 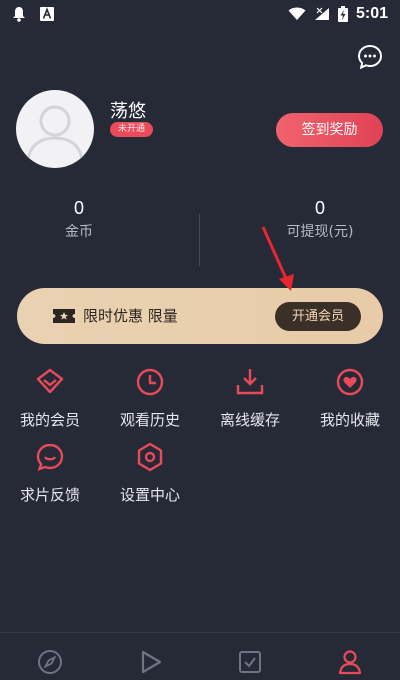 What do you see at coordinates (128, 111) in the screenshot?
I see `username: 荡悠` at bounding box center [128, 111].